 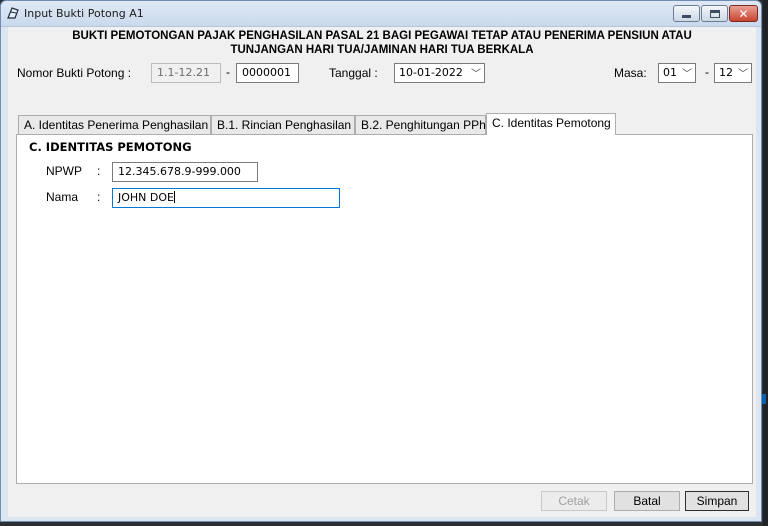 What do you see at coordinates (381, 14) in the screenshot?
I see `title-bar: Input Bukti Potong A1 ✕` at bounding box center [381, 14].